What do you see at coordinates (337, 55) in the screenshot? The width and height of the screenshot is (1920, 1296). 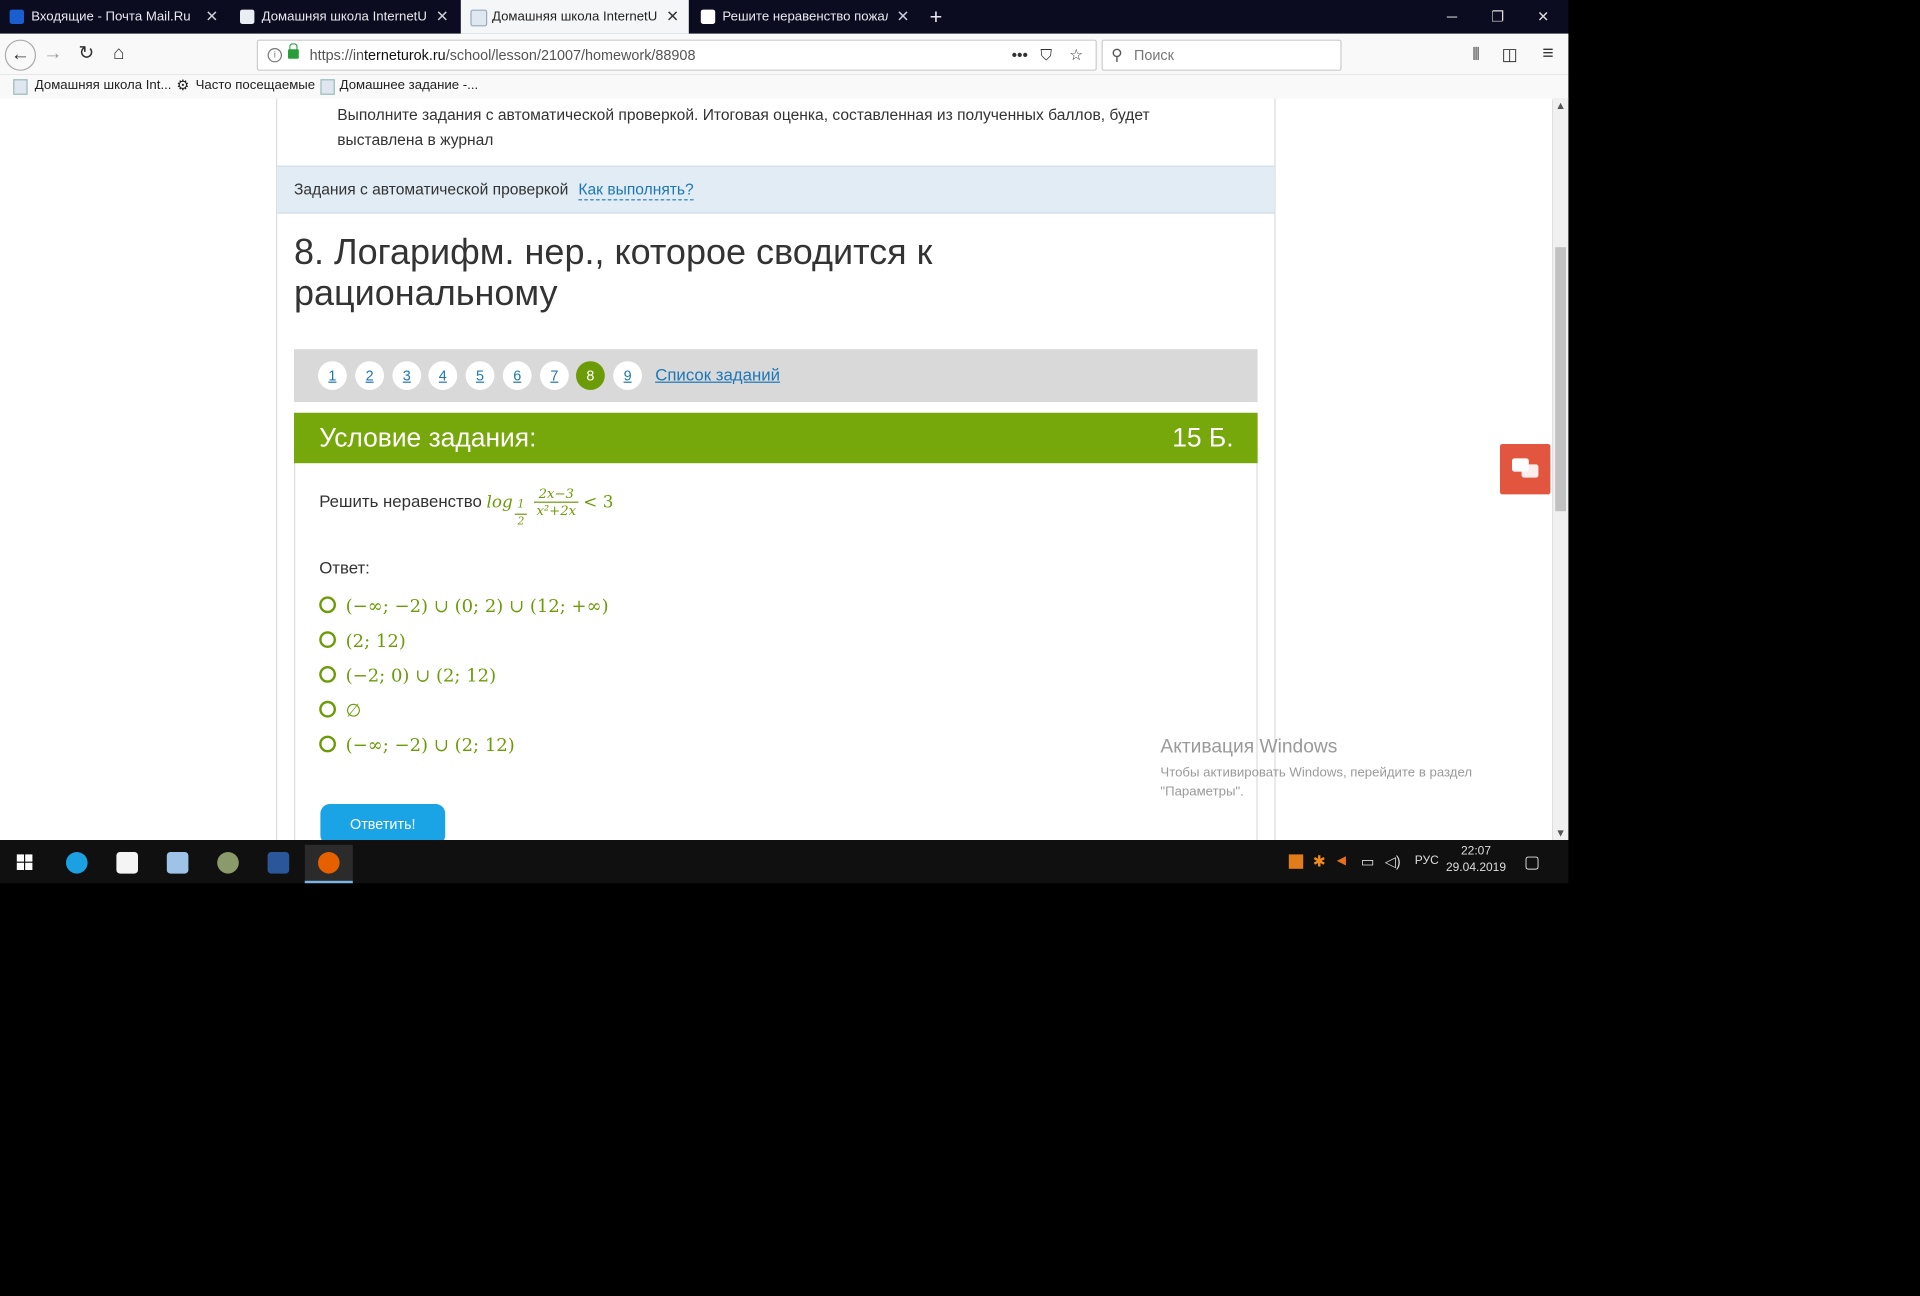 I see `url-prefix: https://in` at bounding box center [337, 55].